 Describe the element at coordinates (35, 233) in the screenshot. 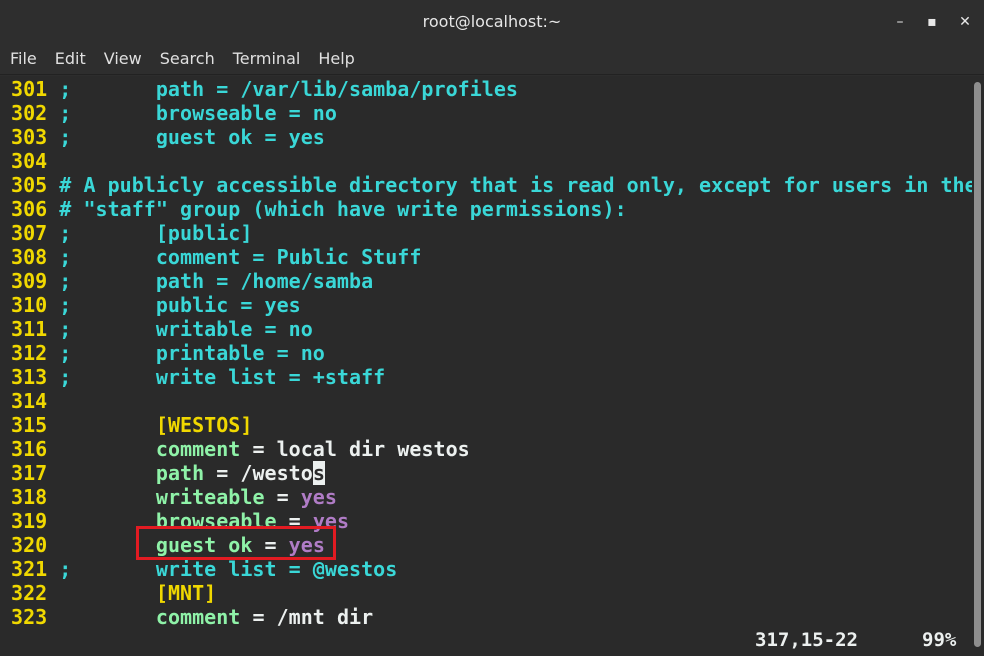

I see `line-number: 307` at that location.